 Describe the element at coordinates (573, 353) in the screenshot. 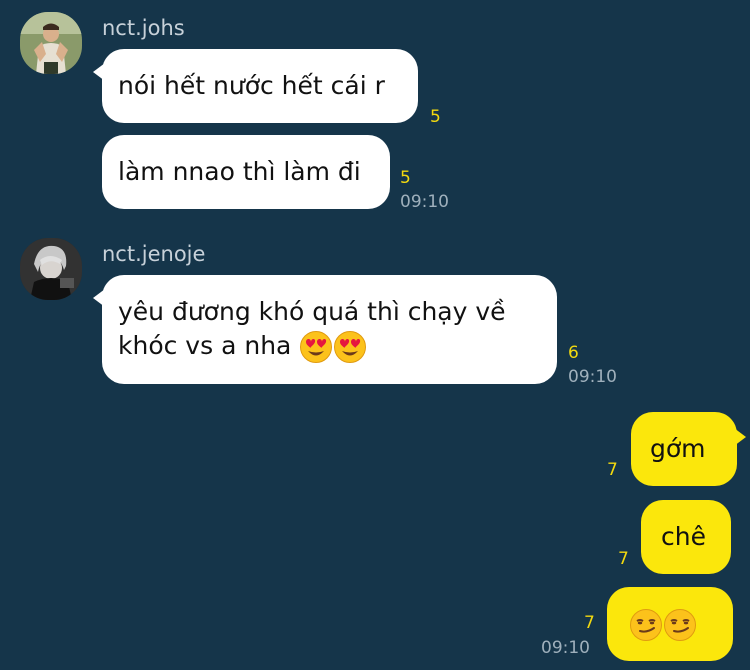

I see `unread-count: 6` at that location.